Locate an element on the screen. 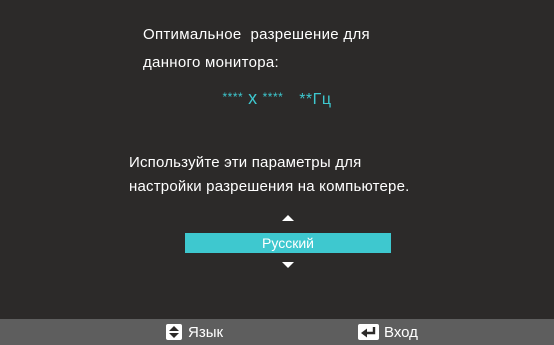 Image resolution: width=554 pixels, height=345 pixels. resolution-display: **** x **** **Гц is located at coordinates (277, 98).